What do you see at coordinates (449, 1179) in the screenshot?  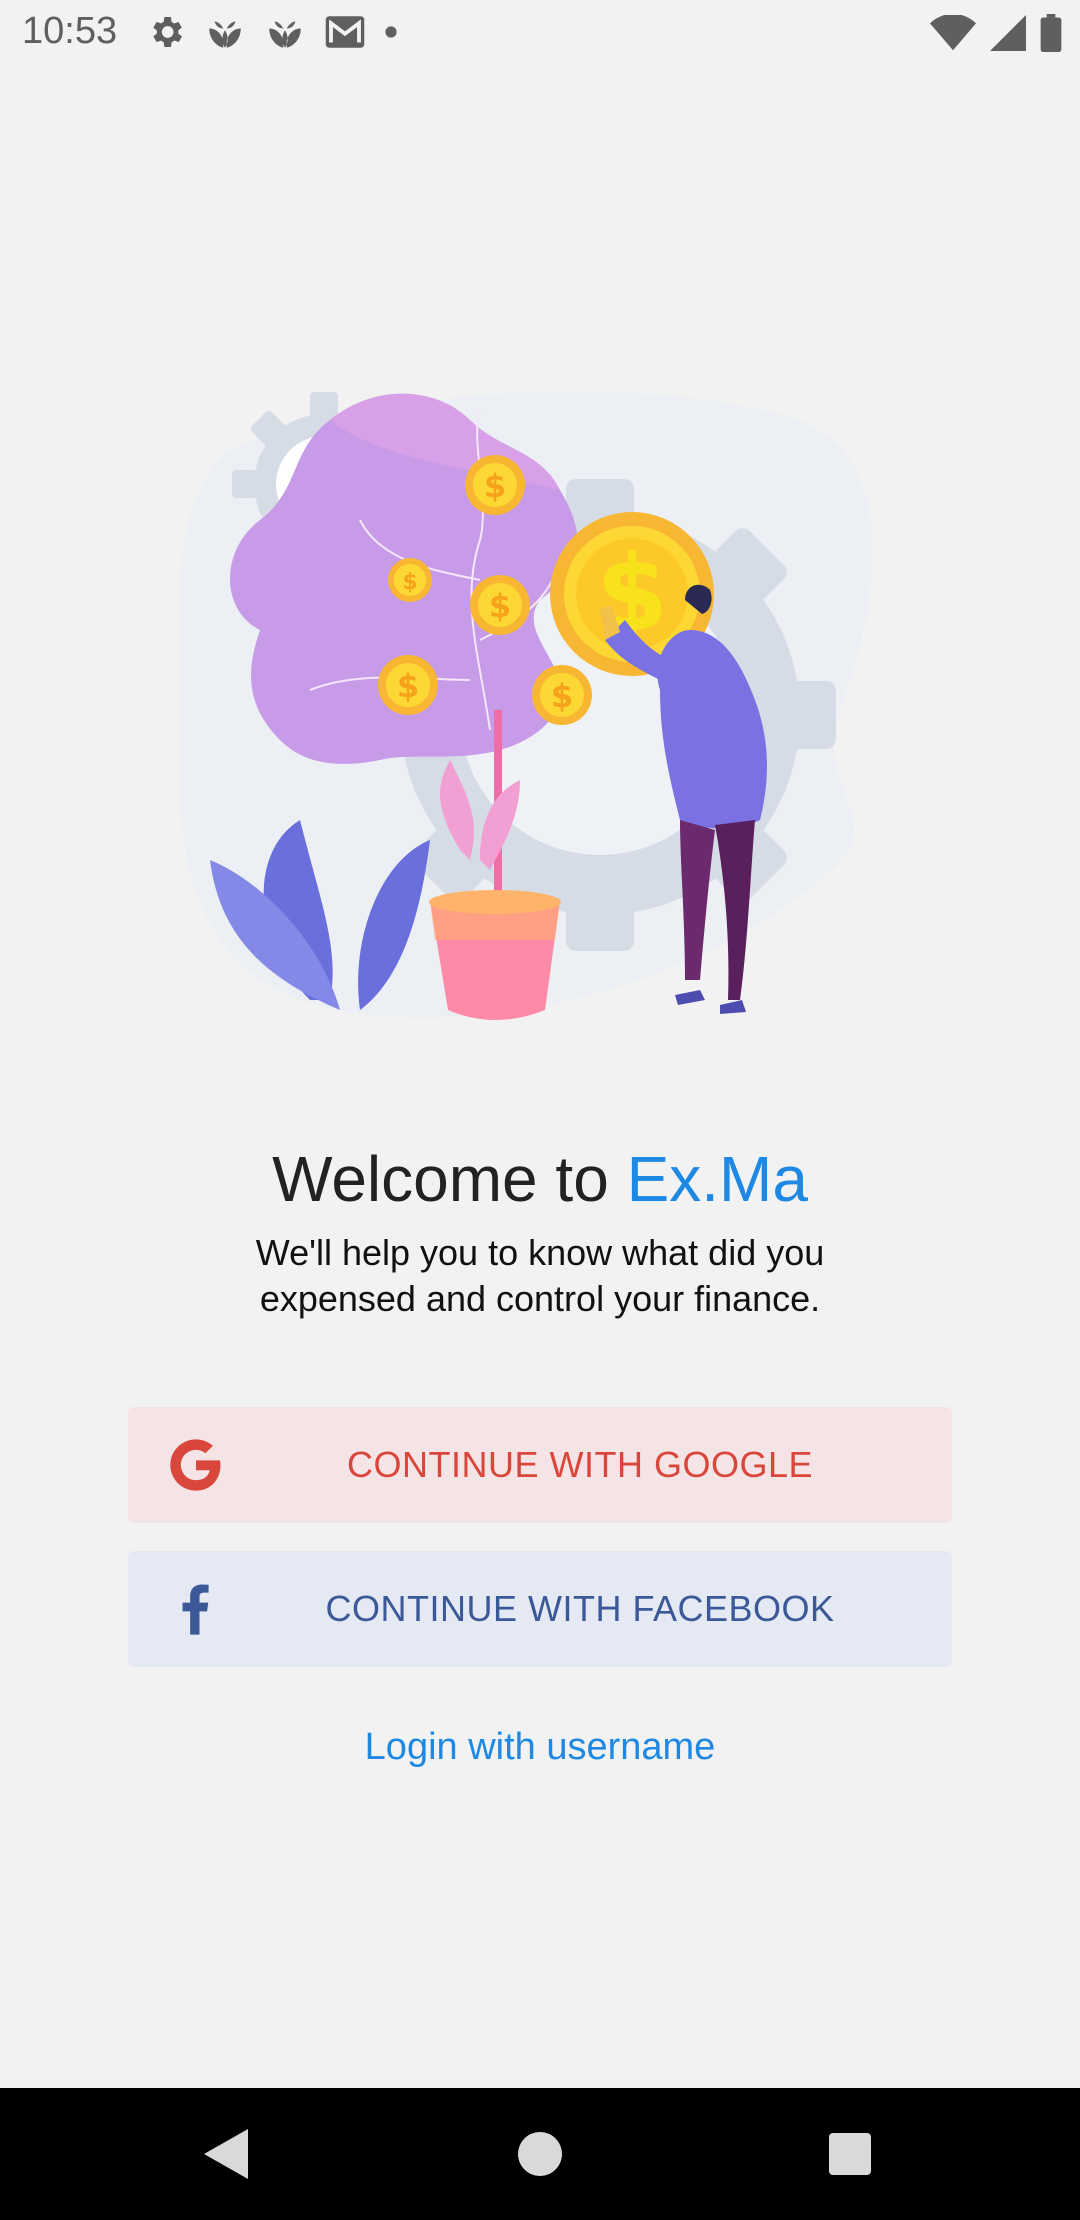 I see `welcome-title-prefix: Welcome to` at bounding box center [449, 1179].